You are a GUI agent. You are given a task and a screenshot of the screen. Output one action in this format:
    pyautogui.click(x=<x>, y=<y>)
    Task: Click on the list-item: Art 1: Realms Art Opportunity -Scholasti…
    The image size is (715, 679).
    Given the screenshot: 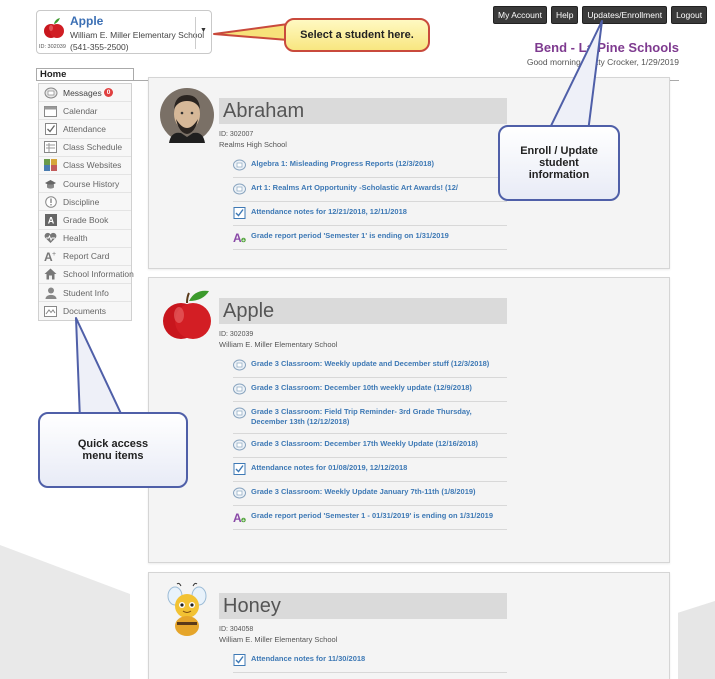 What is the action you would take?
    pyautogui.click(x=370, y=190)
    